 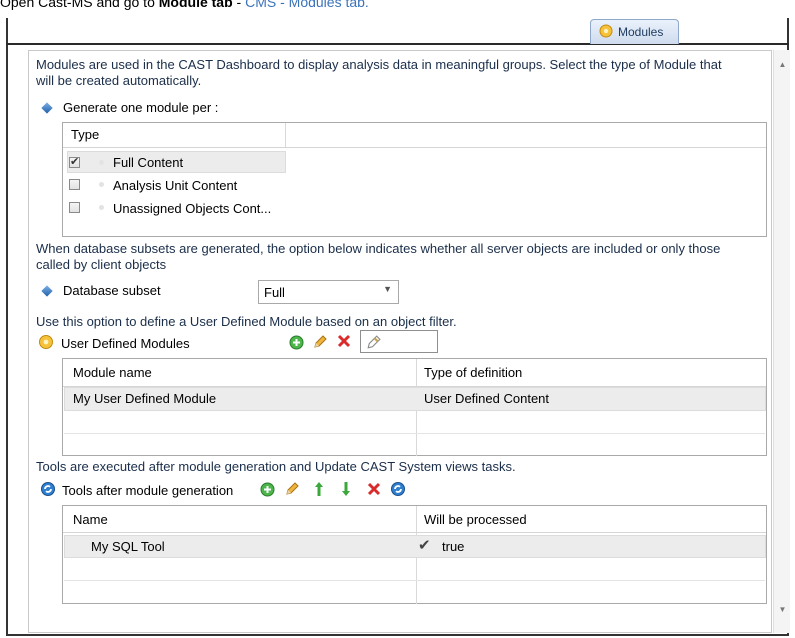 I want to click on db-subset-desc-line-2: called by client objects, so click(x=101, y=264).